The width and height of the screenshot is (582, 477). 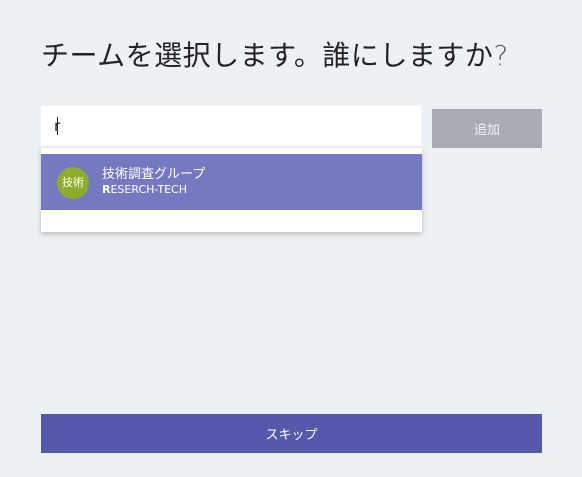 What do you see at coordinates (57, 126) in the screenshot?
I see `text-cursor` at bounding box center [57, 126].